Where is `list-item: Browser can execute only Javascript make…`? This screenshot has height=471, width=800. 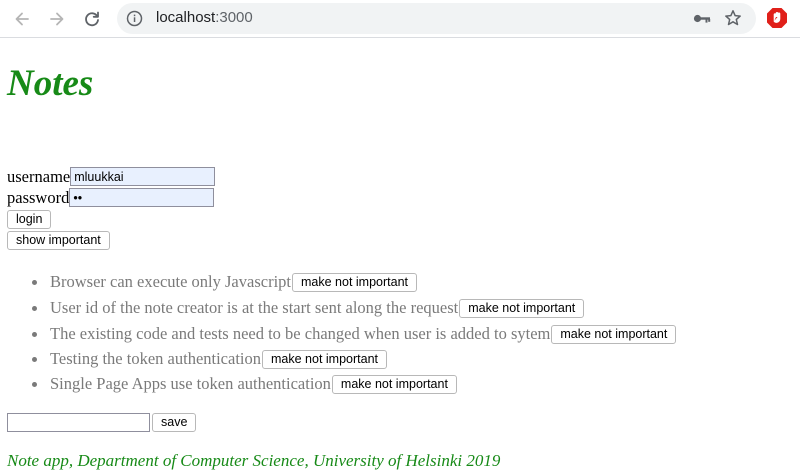 list-item: Browser can execute only Javascript make… is located at coordinates (223, 282).